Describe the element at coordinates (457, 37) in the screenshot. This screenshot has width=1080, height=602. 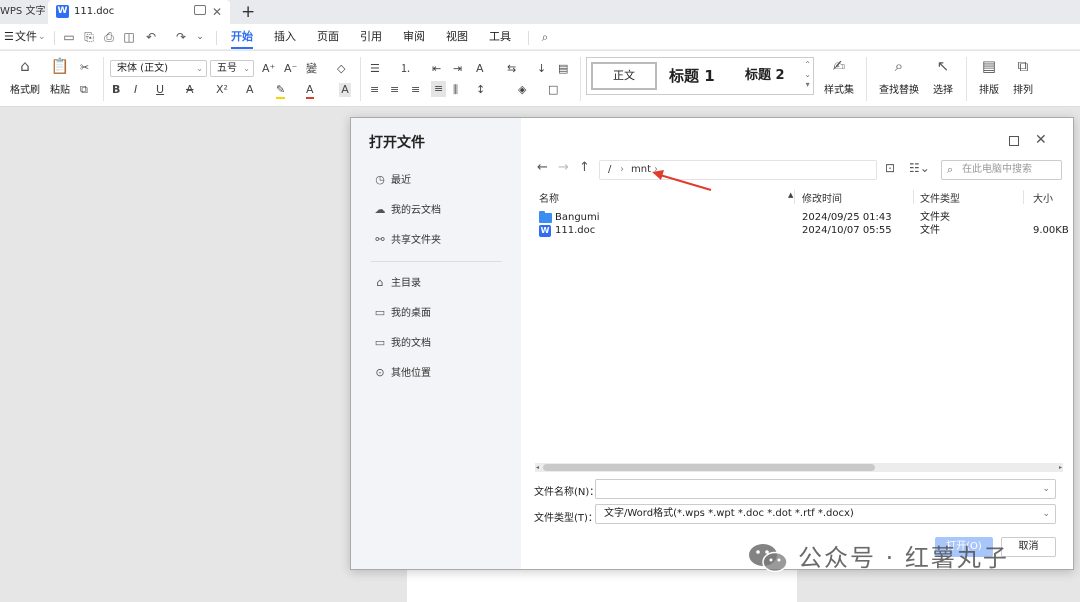
I see `tab-view: 视图` at that location.